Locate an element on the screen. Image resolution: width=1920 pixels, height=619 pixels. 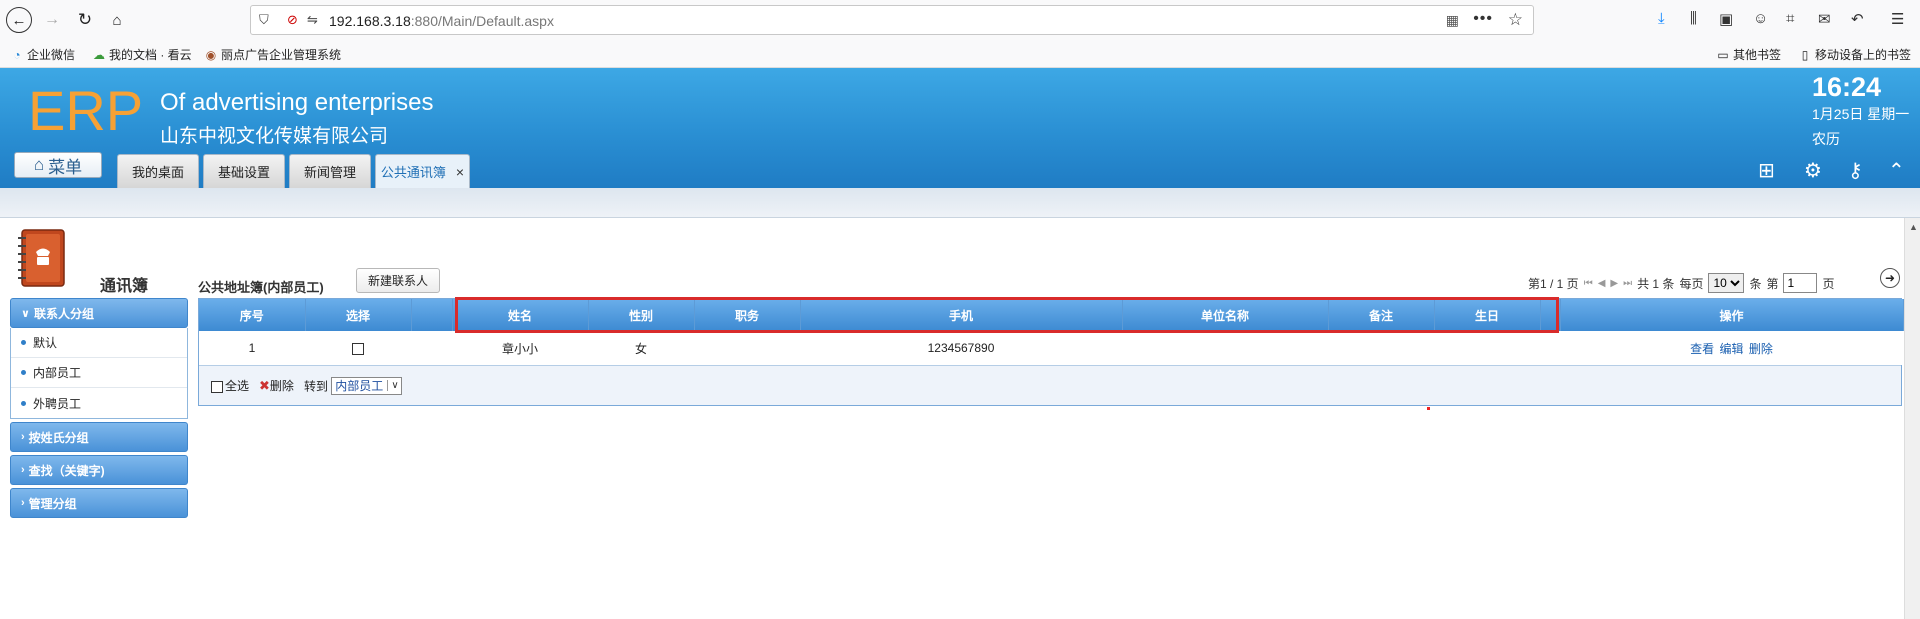
col-select: 选择 is located at coordinates (358, 315).